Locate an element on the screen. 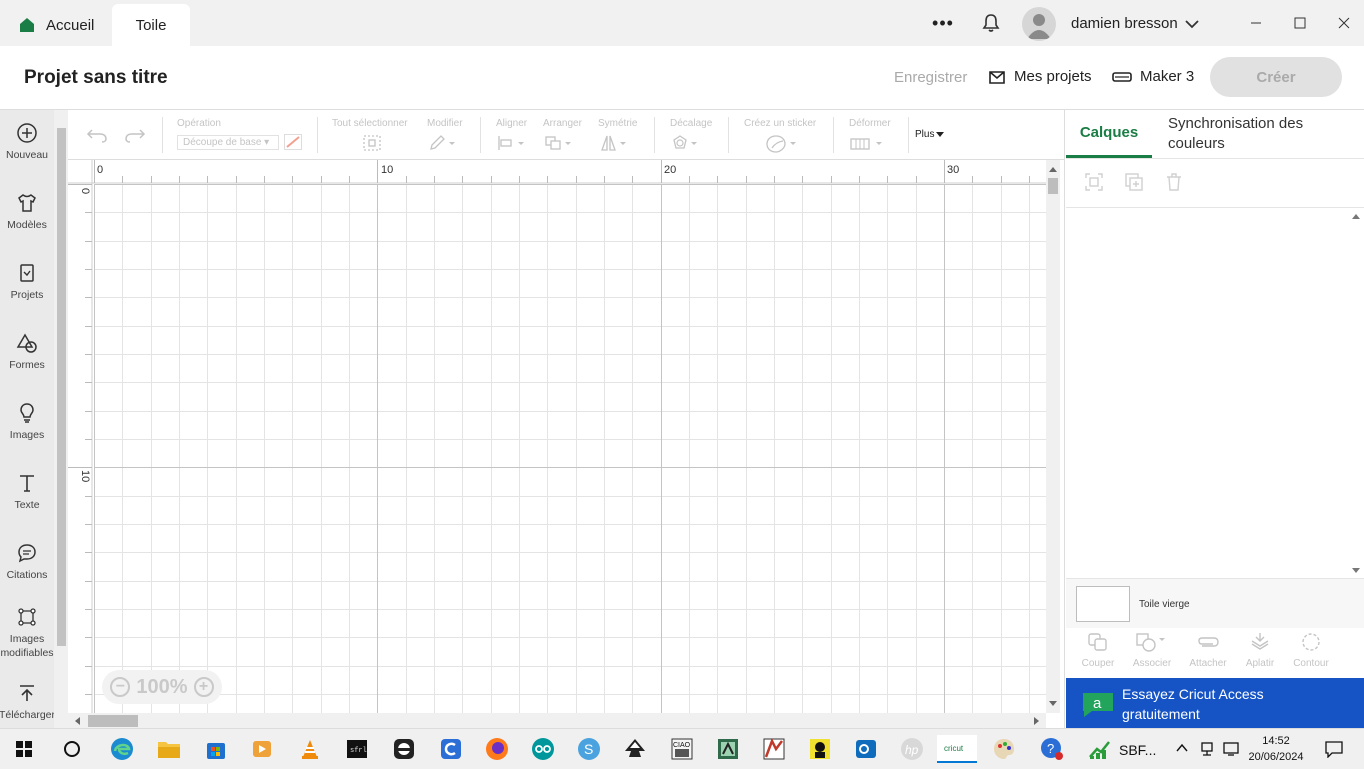 This screenshot has width=1364, height=769. flip-icon is located at coordinates (615, 143).